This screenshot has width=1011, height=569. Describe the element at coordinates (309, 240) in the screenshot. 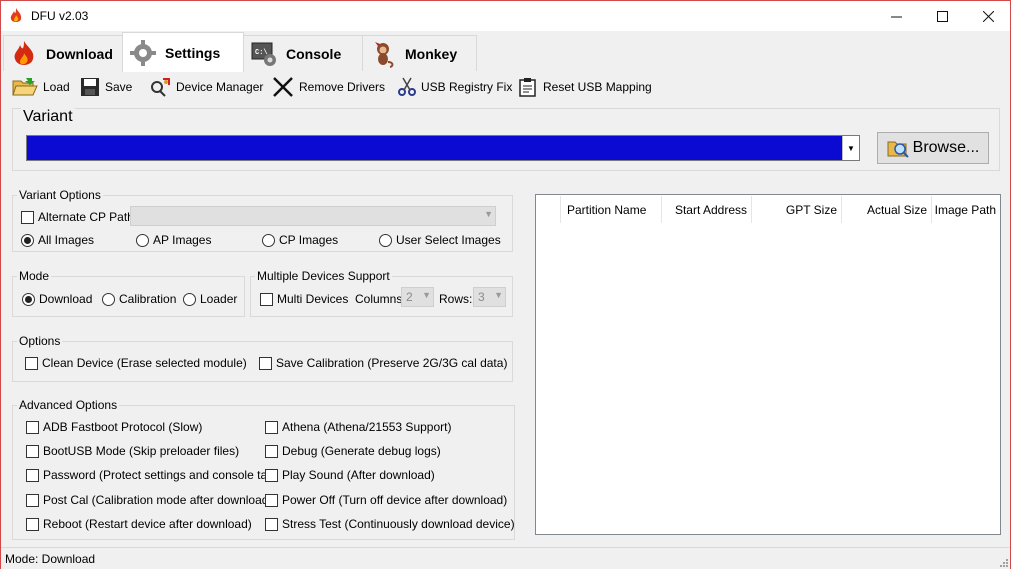

I see `radio-label: CP Images` at that location.